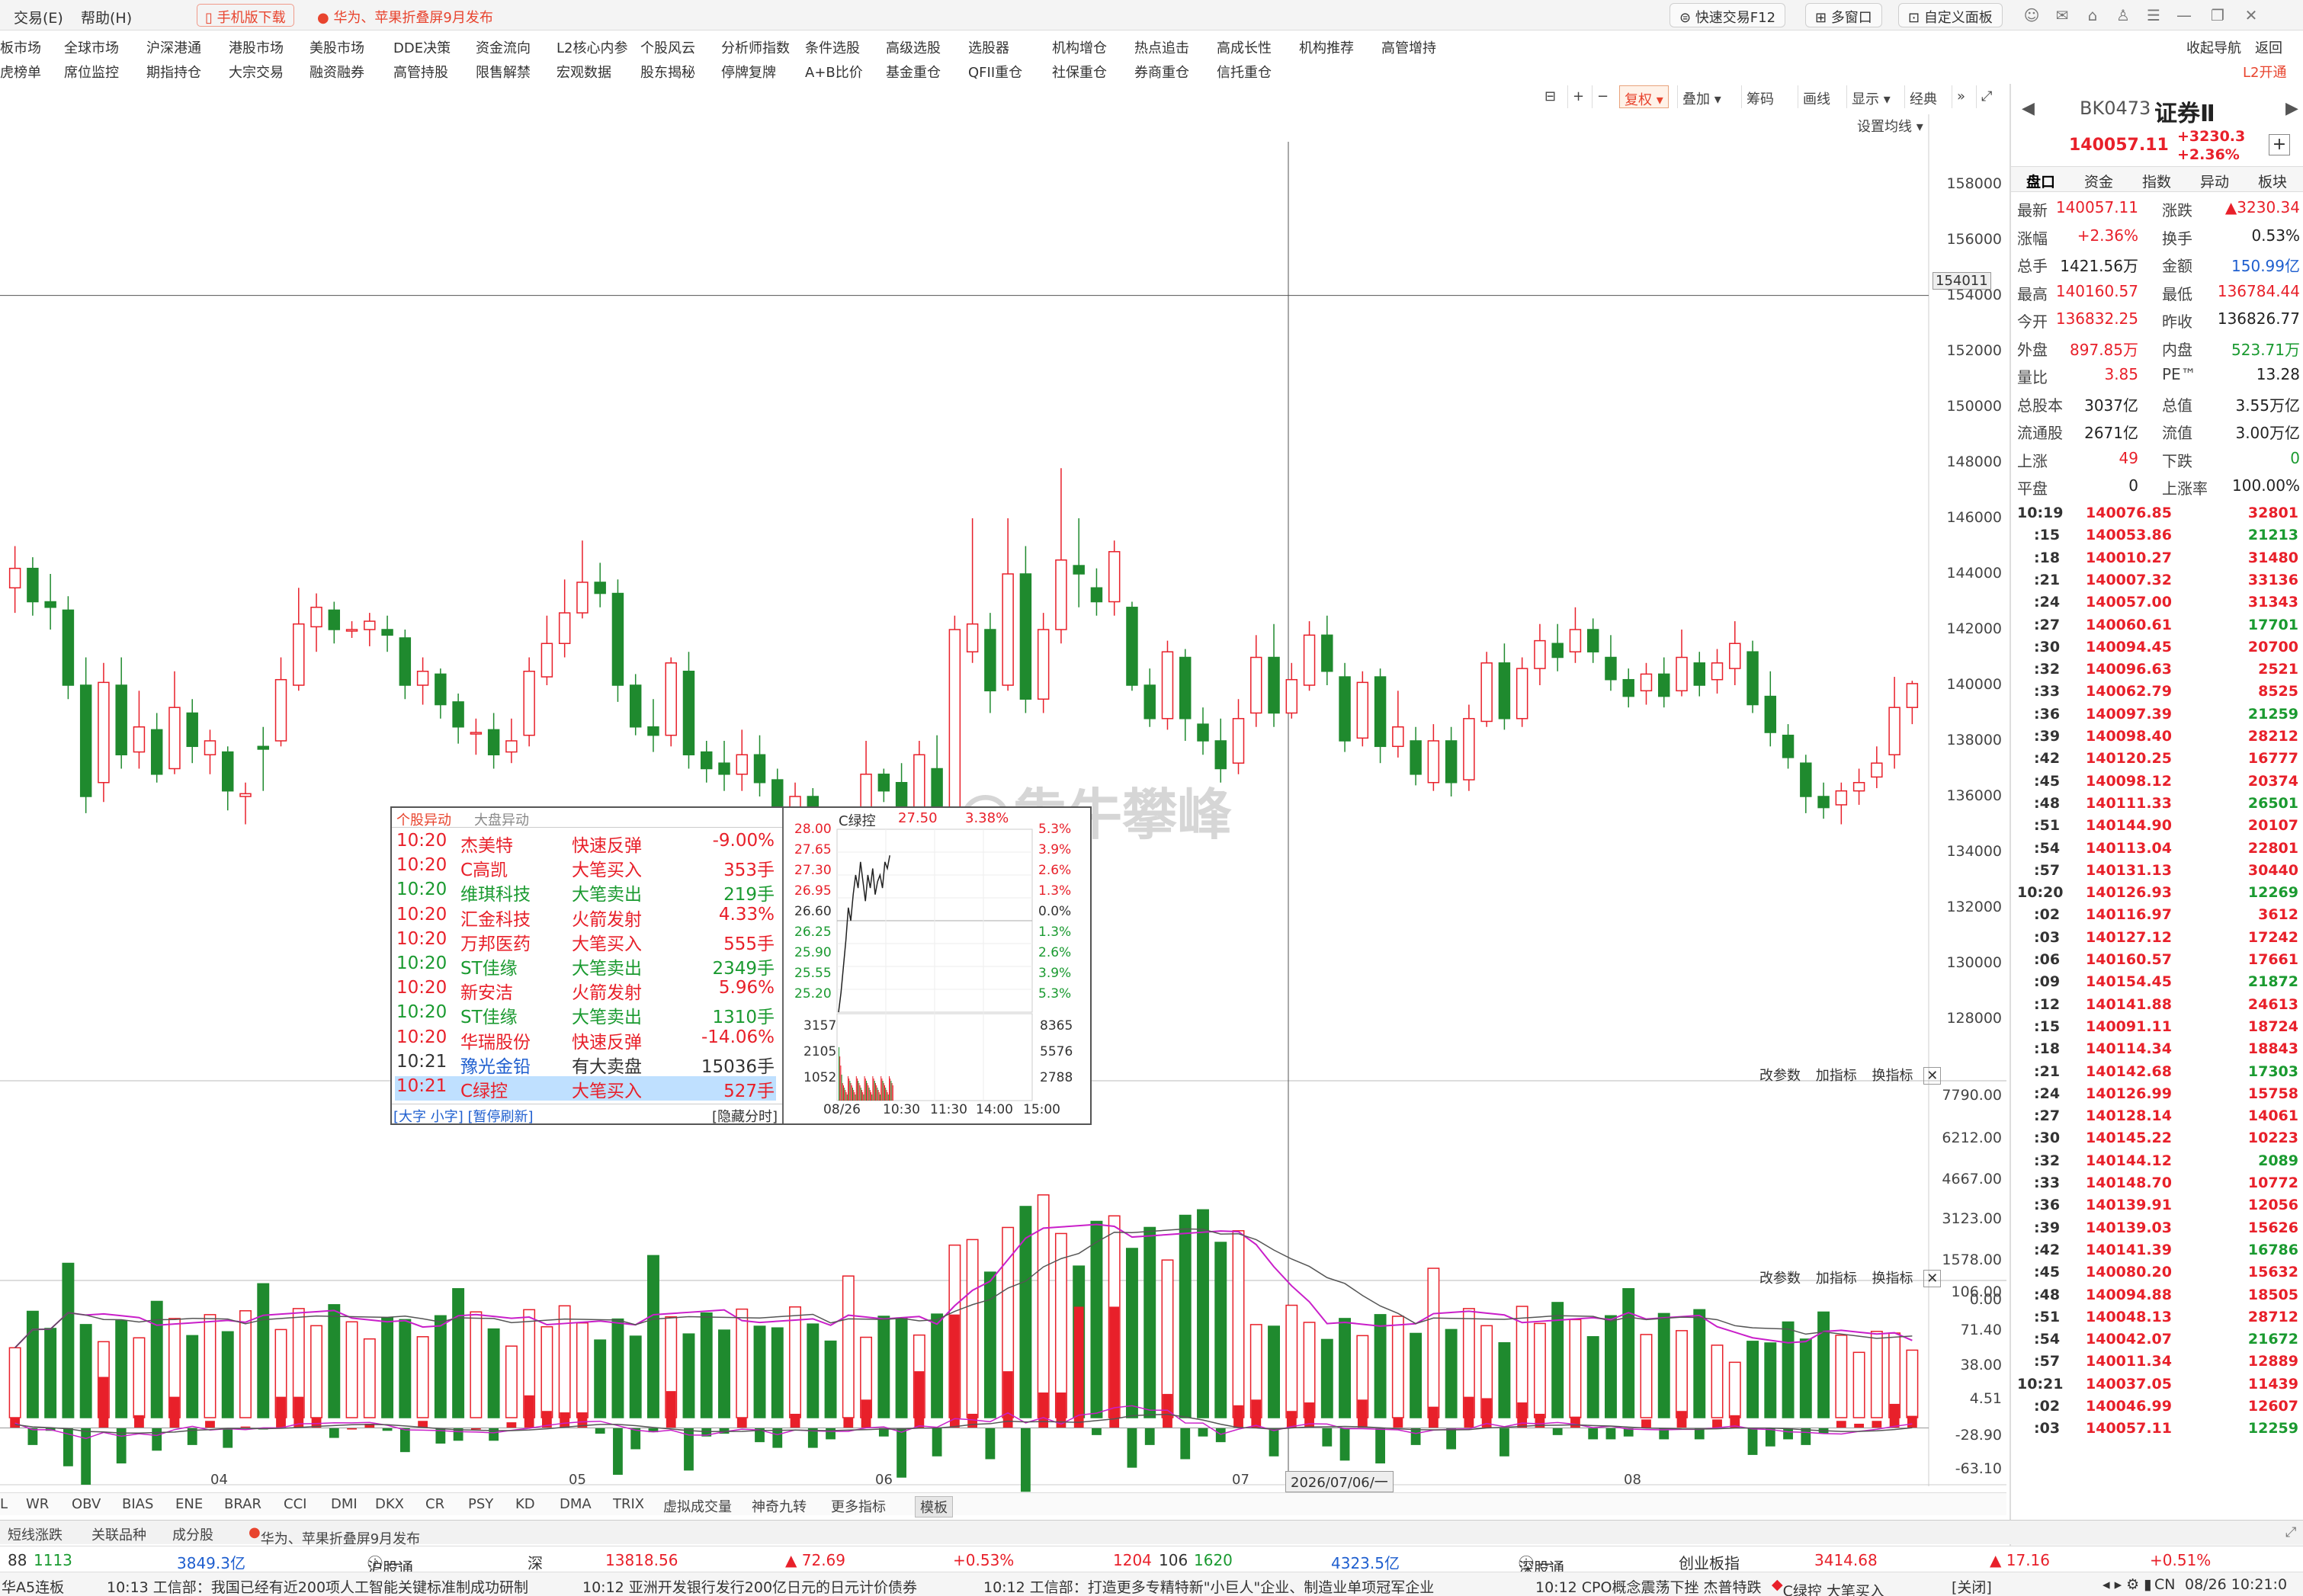  I want to click on hgt-label: 沪股通 ⓘ —, so click(390, 1564).